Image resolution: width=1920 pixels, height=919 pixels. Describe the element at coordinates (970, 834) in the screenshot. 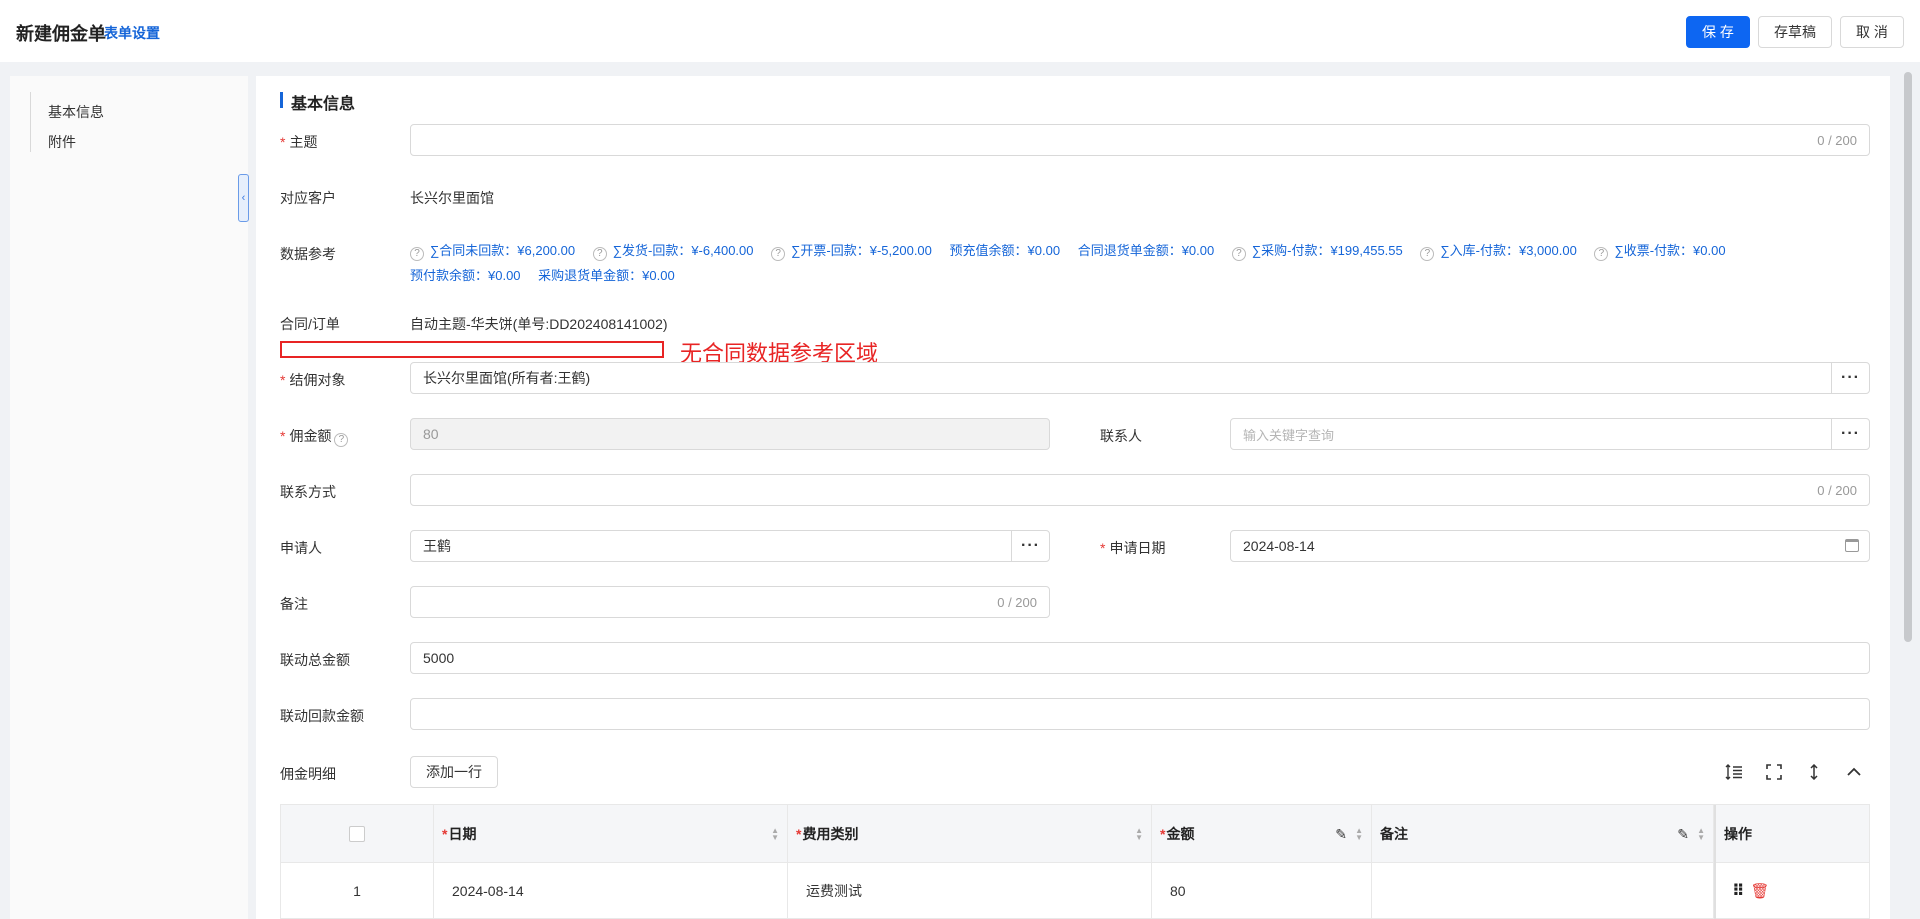

I see `column-category: * 费用类别 ▲ ▼` at that location.